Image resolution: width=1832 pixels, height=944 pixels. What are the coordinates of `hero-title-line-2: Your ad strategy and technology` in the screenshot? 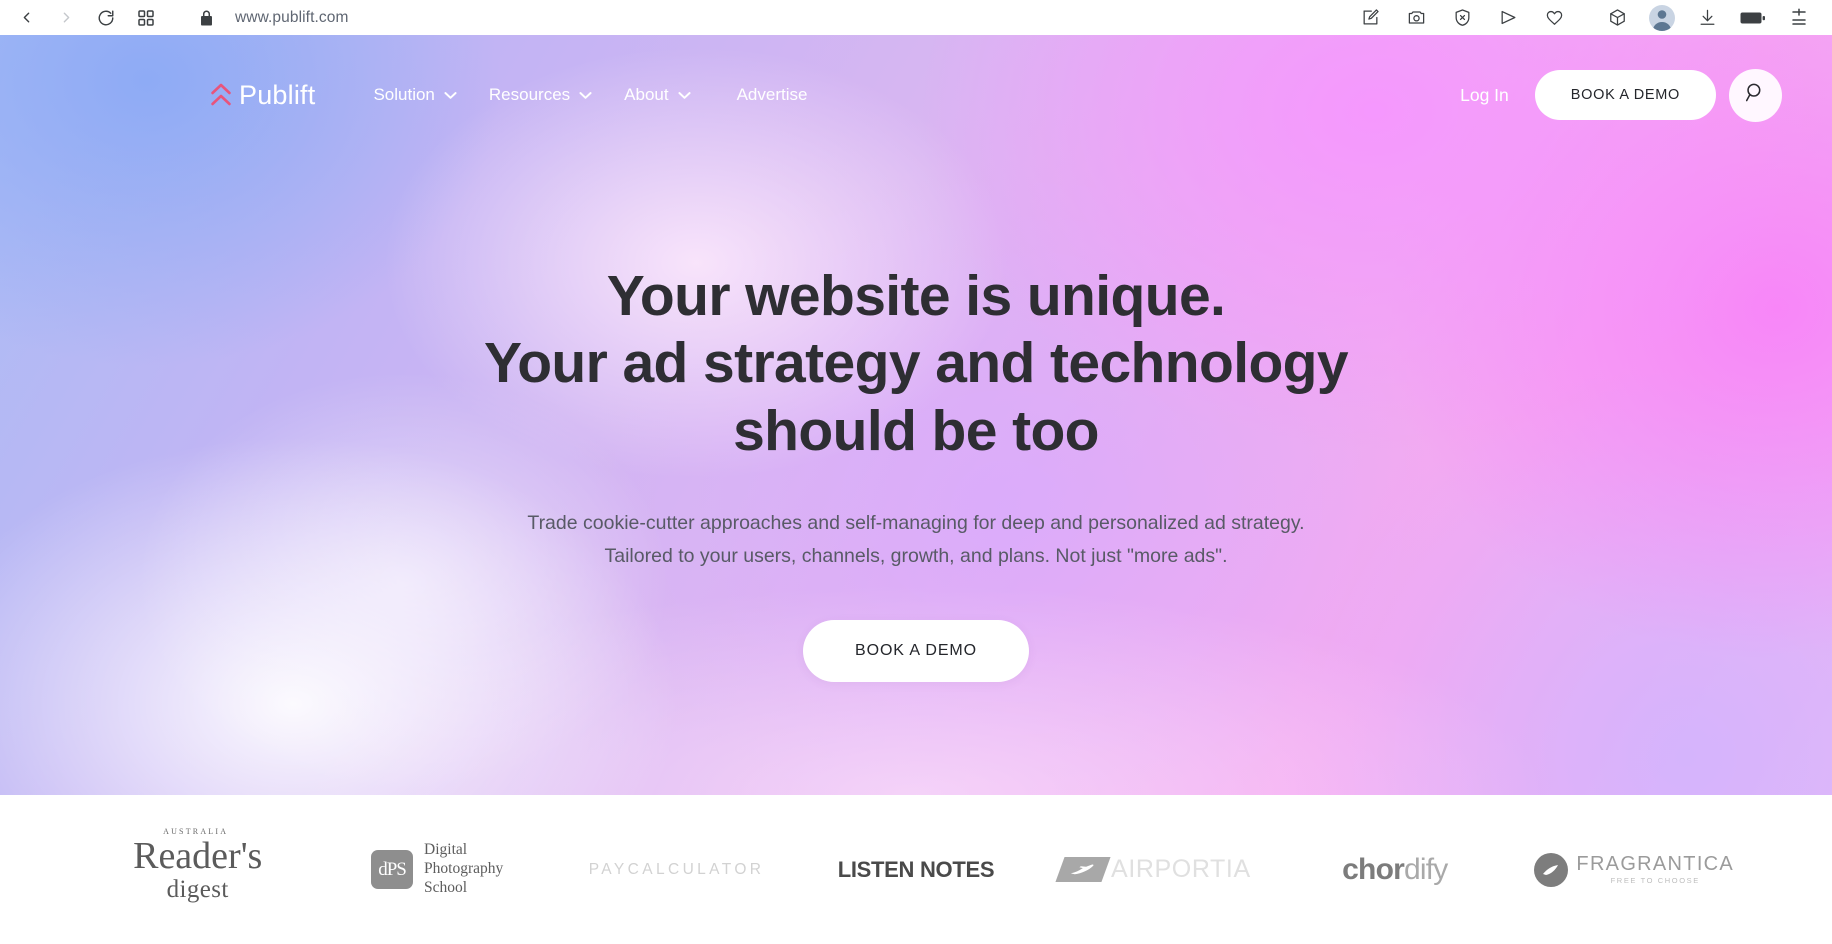 It's located at (916, 363).